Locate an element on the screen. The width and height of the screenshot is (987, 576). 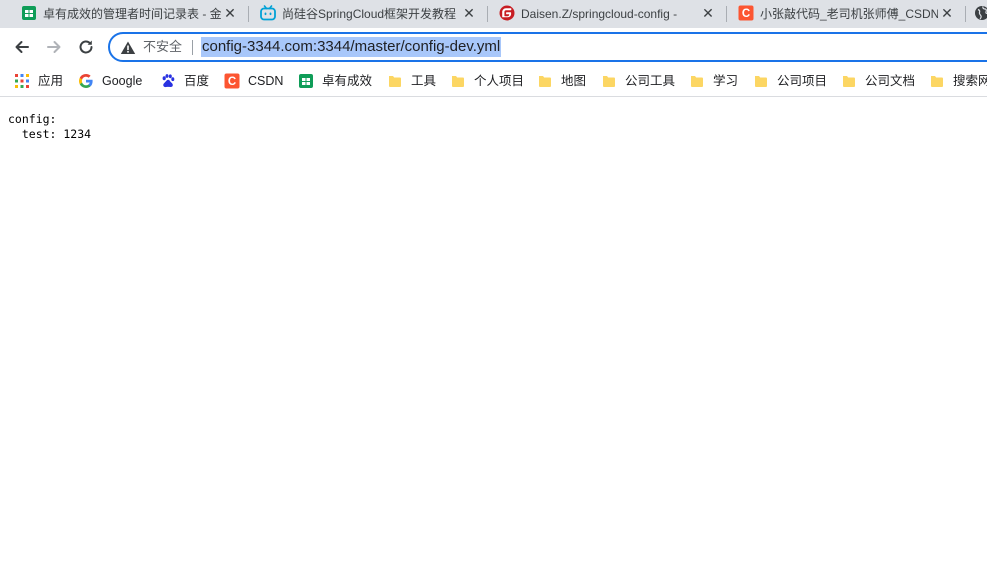
tab-title: 卓有成效的管理者时间记录表 - 金 is located at coordinates (132, 14).